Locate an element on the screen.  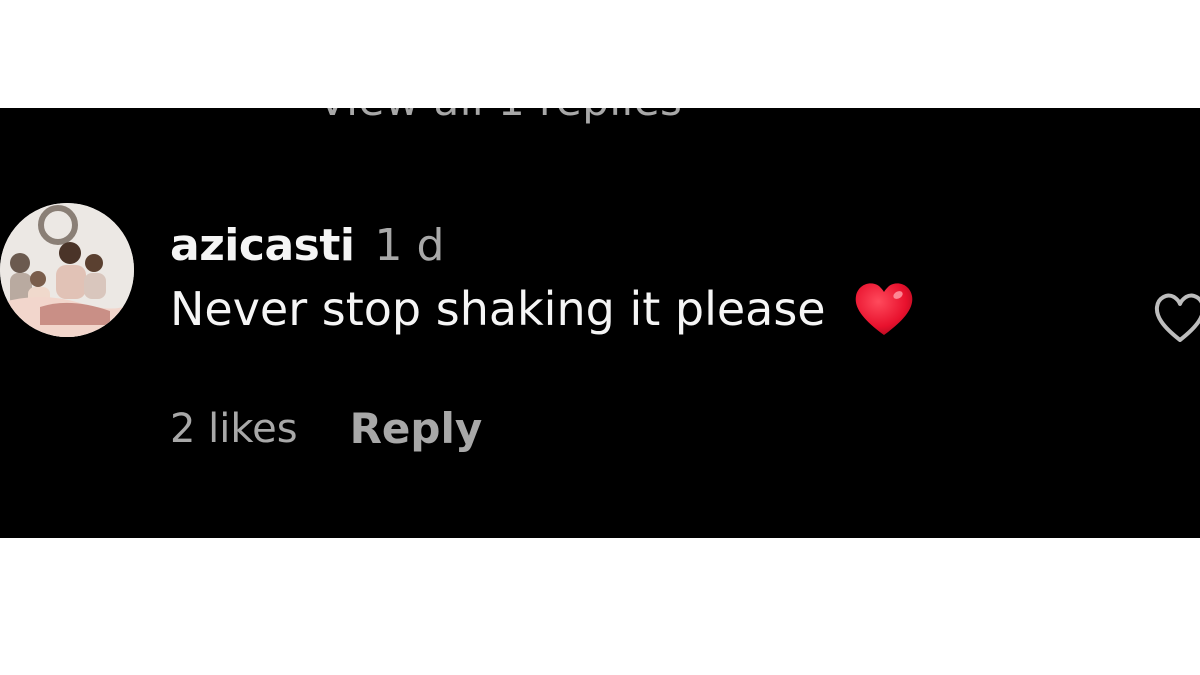
username-link: azicasti is located at coordinates (262, 245).